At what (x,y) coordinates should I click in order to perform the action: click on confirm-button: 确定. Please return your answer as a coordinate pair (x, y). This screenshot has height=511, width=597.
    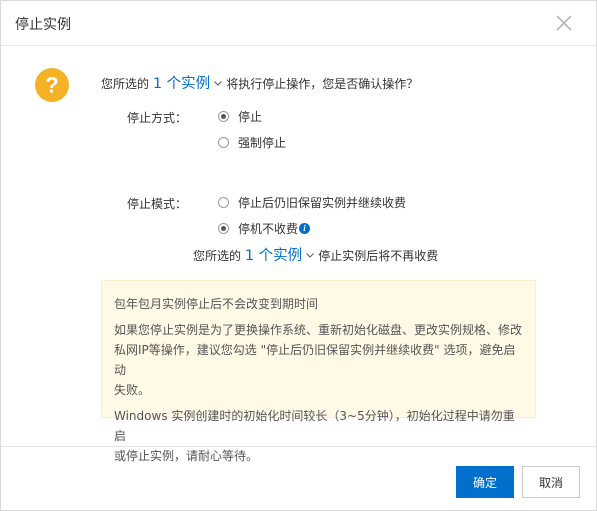
    Looking at the image, I should click on (485, 482).